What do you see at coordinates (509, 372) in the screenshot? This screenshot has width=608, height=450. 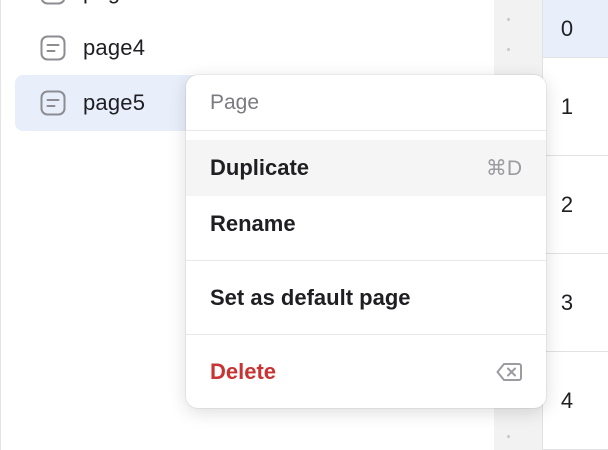 I see `backspace-icon` at bounding box center [509, 372].